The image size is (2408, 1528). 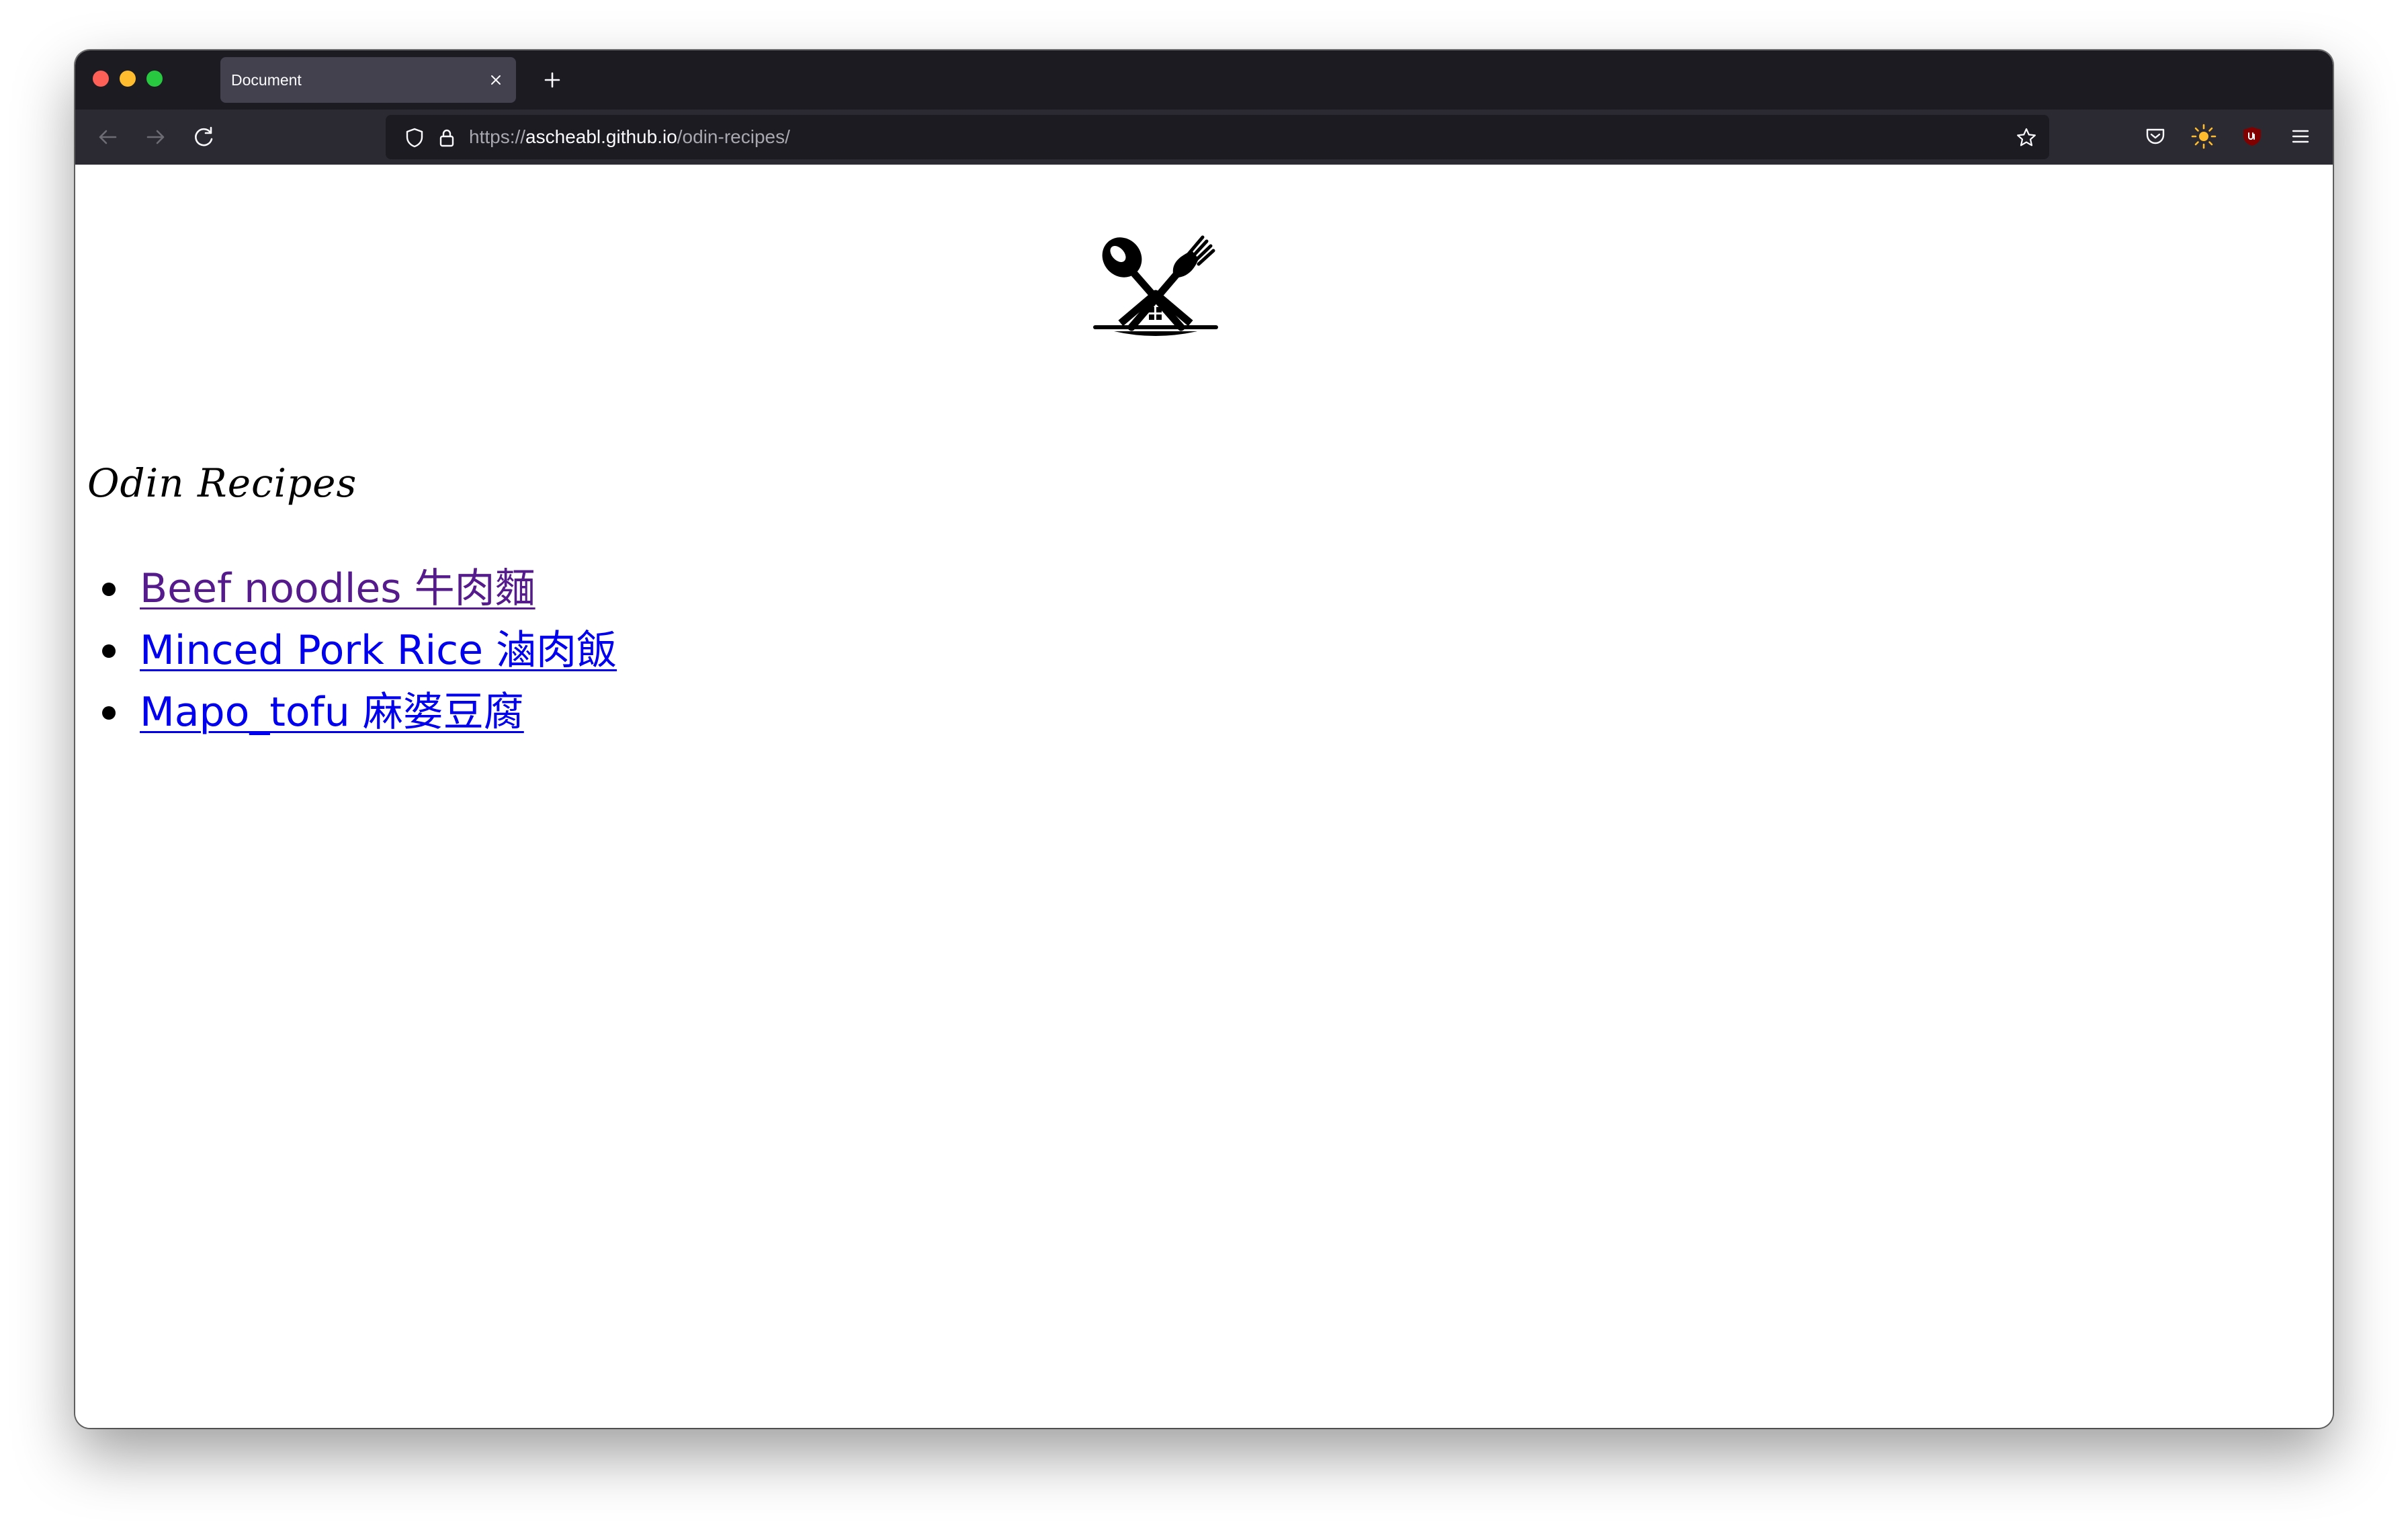 I want to click on close-tab-icon, so click(x=496, y=80).